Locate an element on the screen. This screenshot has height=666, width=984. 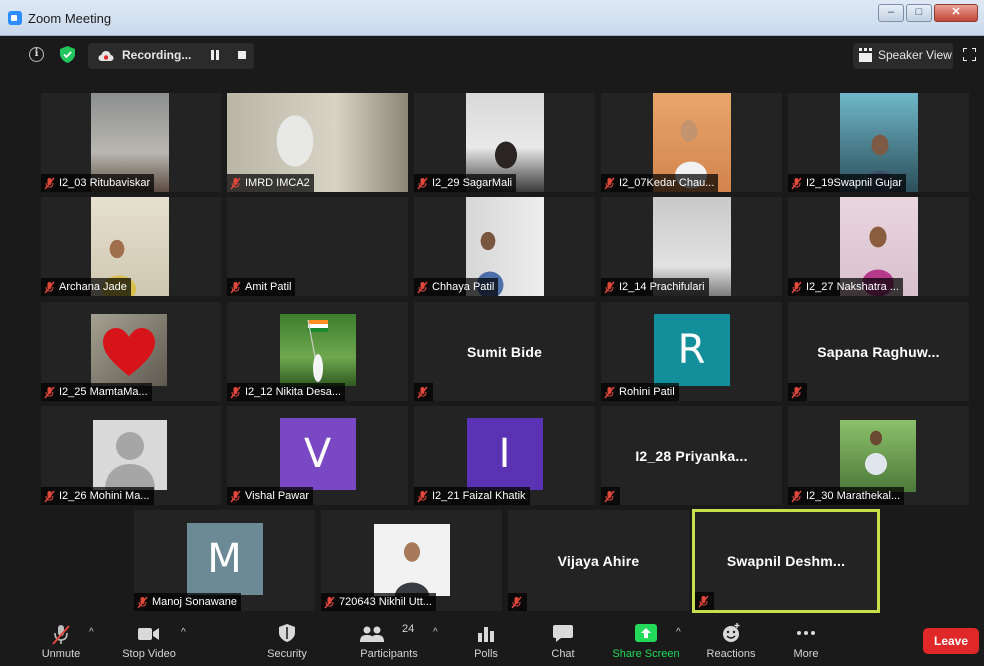
security-button: Security is located at coordinates (287, 641).